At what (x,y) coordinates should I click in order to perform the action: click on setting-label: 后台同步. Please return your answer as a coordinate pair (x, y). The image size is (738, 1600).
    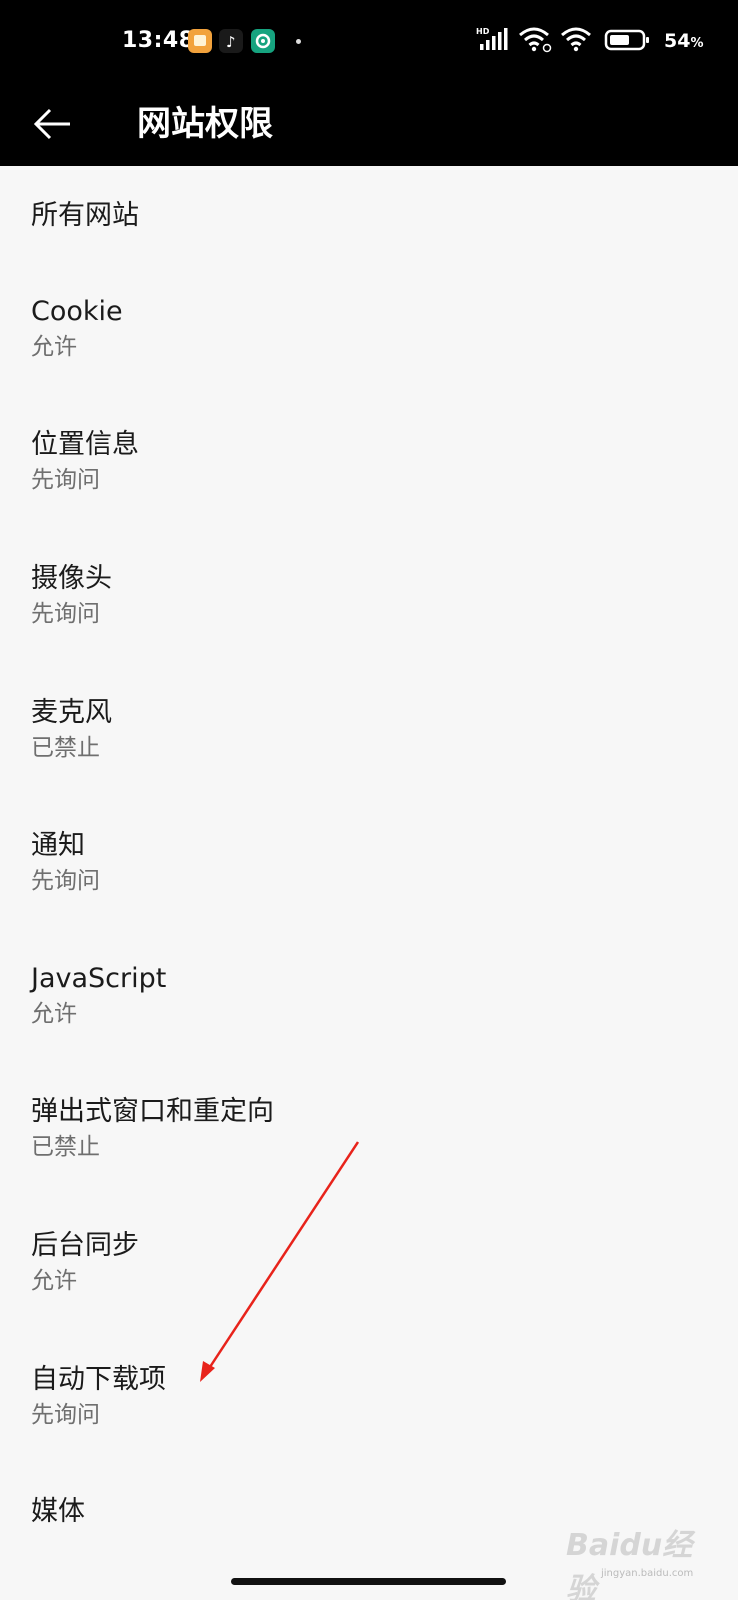
    Looking at the image, I should click on (85, 1245).